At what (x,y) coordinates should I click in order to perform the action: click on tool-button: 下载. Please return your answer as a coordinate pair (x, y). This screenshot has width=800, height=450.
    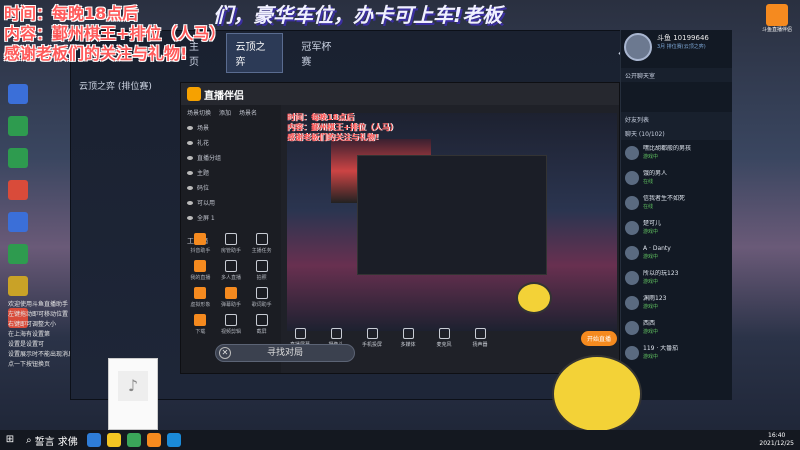
    Looking at the image, I should click on (200, 324).